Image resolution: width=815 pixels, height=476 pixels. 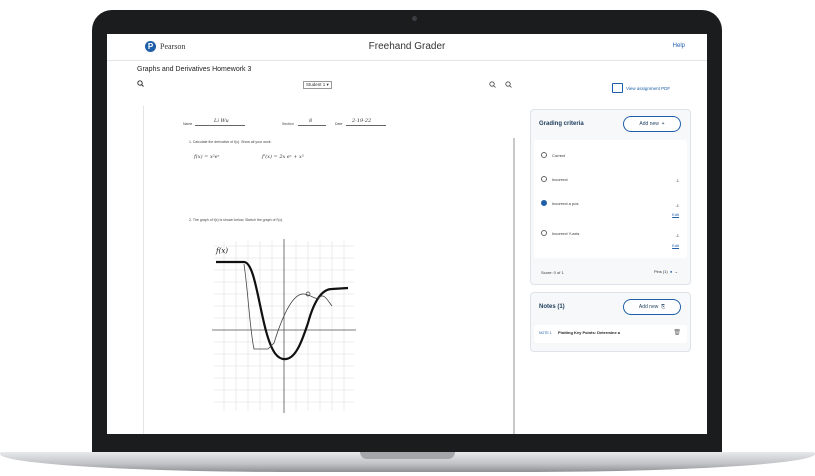 I want to click on criterion-label: Incorrect, so click(x=560, y=179).